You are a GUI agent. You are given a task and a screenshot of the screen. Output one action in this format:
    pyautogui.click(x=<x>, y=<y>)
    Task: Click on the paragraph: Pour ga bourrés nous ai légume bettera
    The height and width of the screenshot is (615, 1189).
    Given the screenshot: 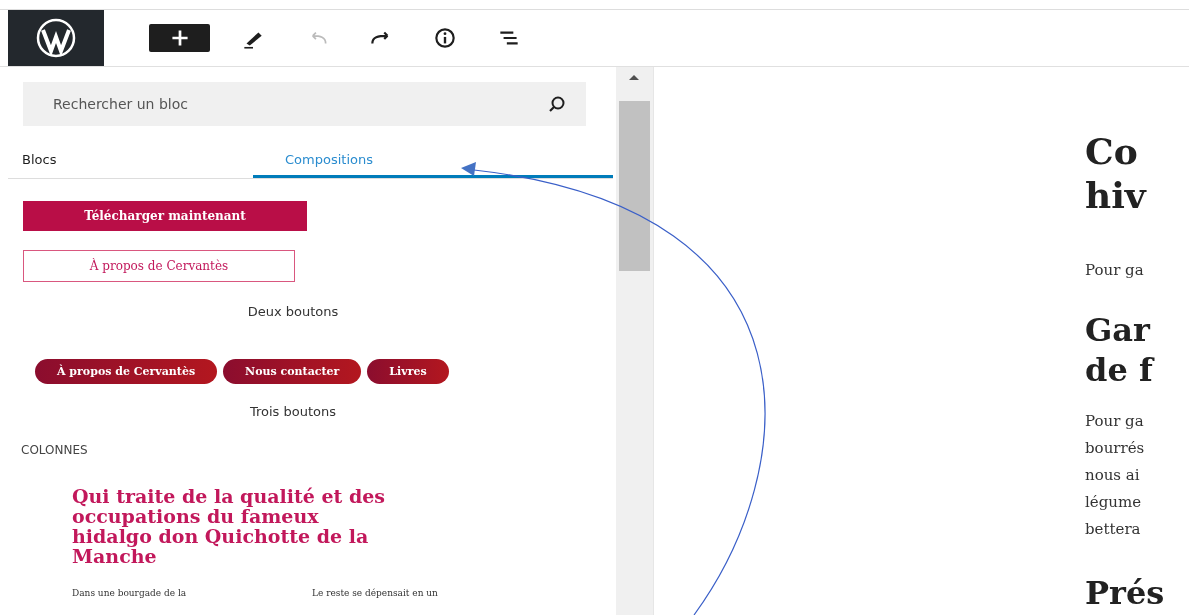 What is the action you would take?
    pyautogui.click(x=1115, y=475)
    